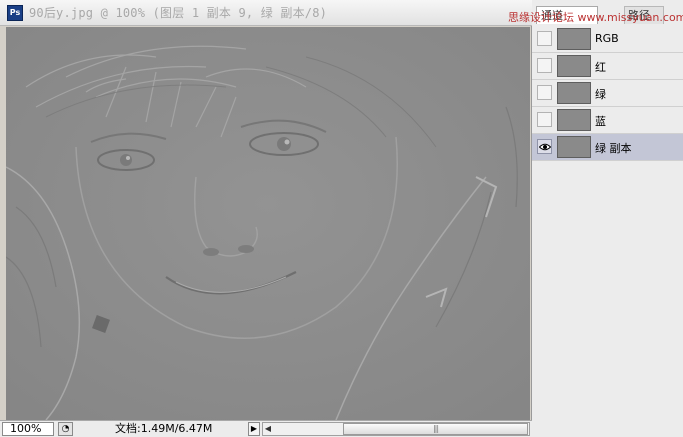  What do you see at coordinates (65, 429) in the screenshot?
I see `status-menu-icon: ◔` at bounding box center [65, 429].